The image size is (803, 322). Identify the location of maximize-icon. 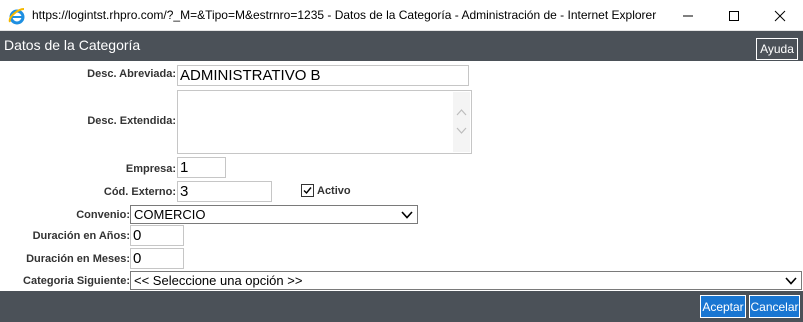
(734, 15).